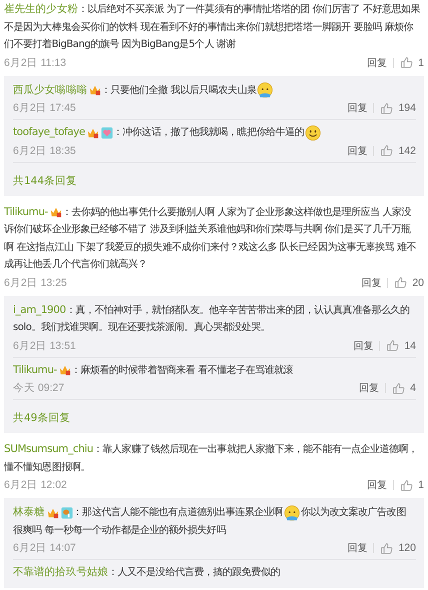 The image size is (428, 590). What do you see at coordinates (194, 573) in the screenshot?
I see `reply-text: ：人又不是没给代言费，搞的跟免费似的` at bounding box center [194, 573].